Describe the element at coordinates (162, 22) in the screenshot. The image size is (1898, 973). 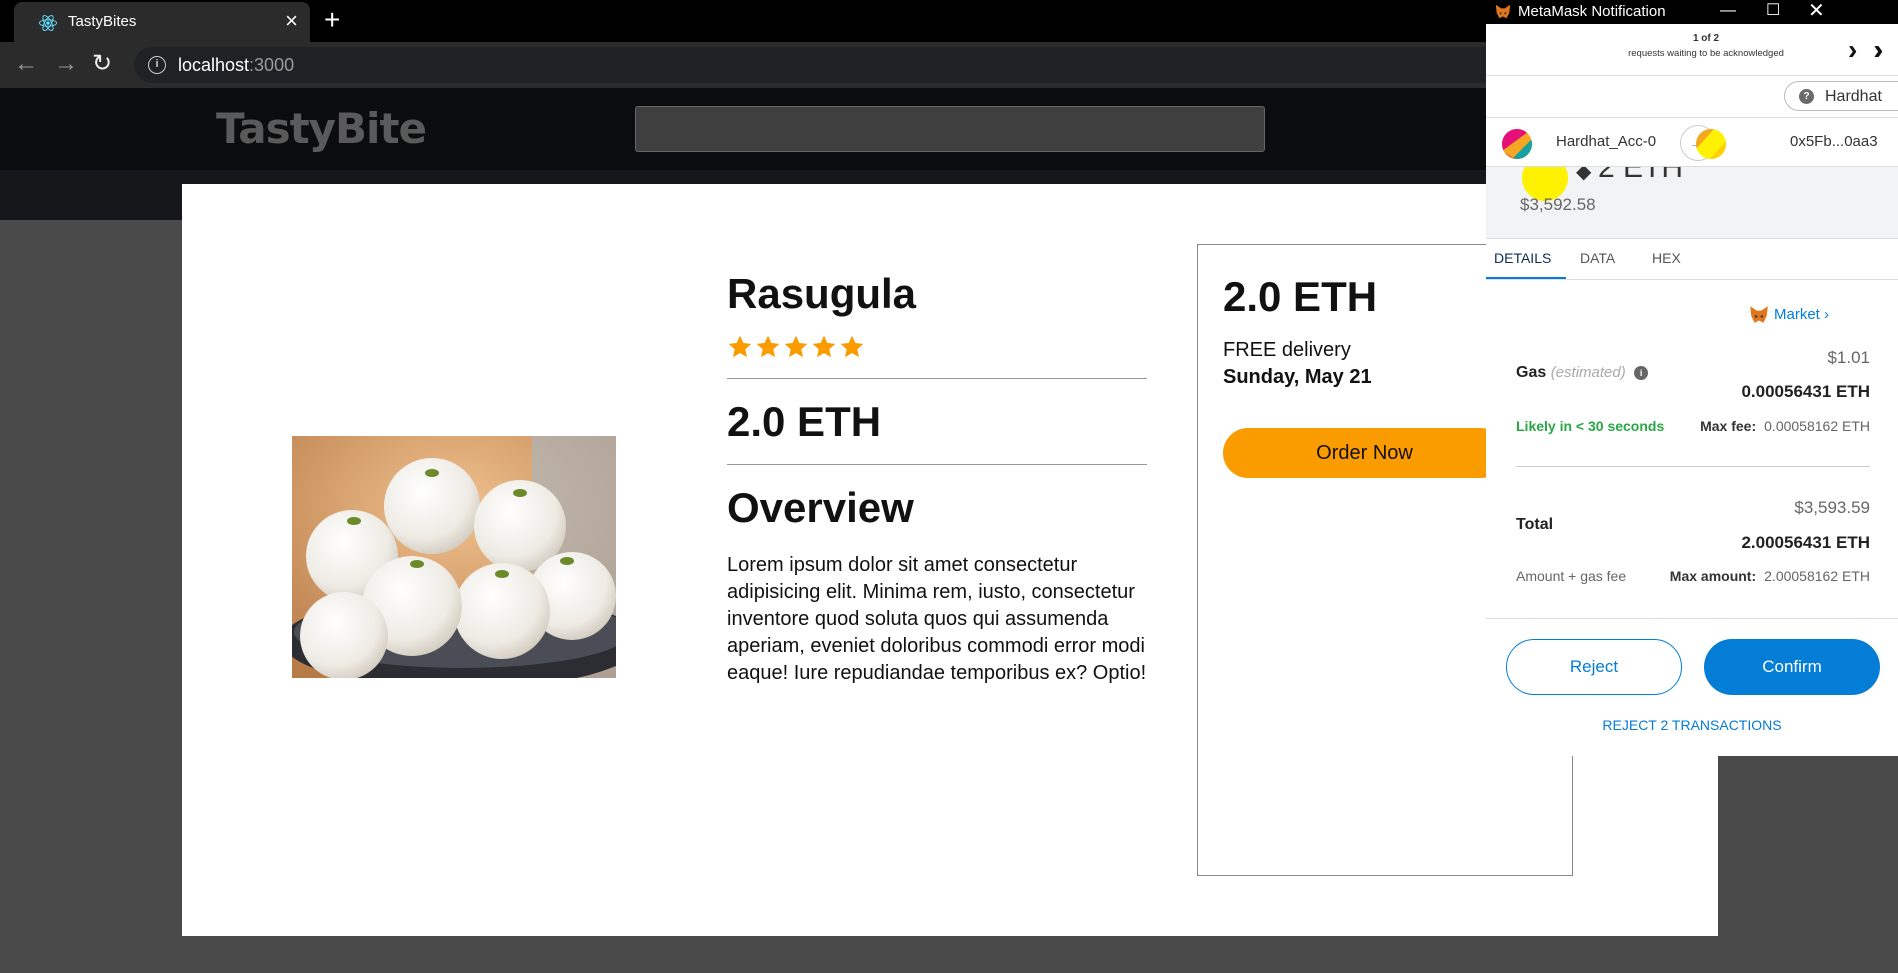
I see `browser-tab: TastyBites ×` at that location.